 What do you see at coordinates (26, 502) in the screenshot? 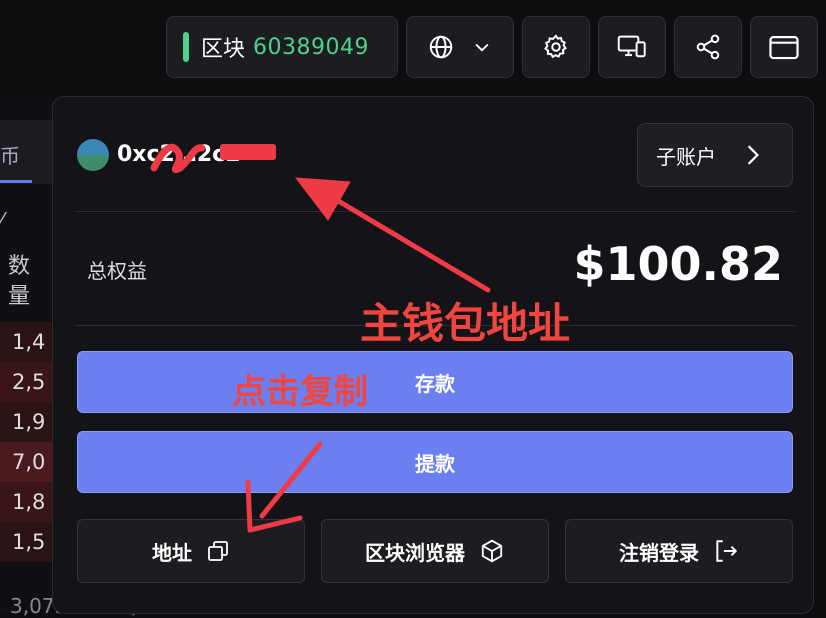
I see `table-row: 1,8` at bounding box center [26, 502].